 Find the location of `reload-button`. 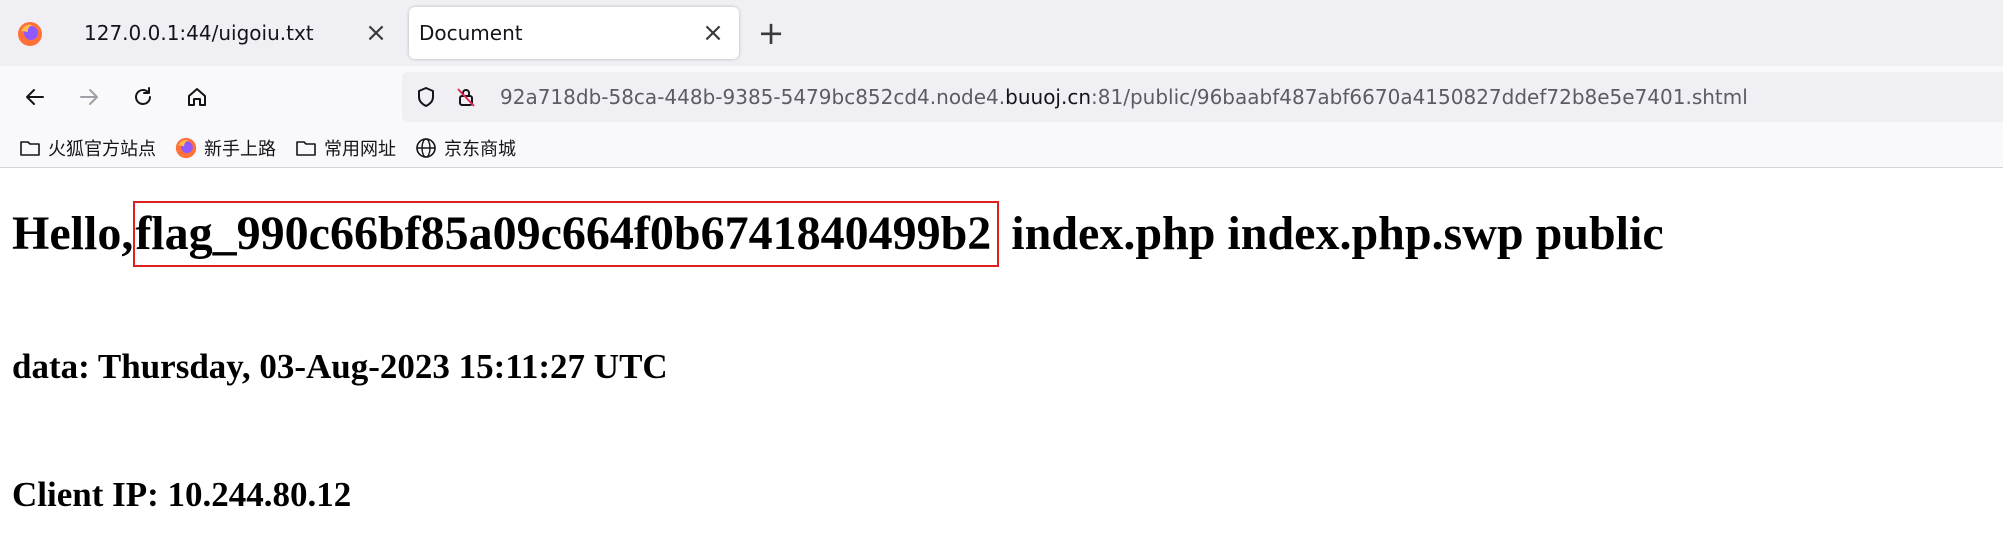

reload-button is located at coordinates (143, 97).